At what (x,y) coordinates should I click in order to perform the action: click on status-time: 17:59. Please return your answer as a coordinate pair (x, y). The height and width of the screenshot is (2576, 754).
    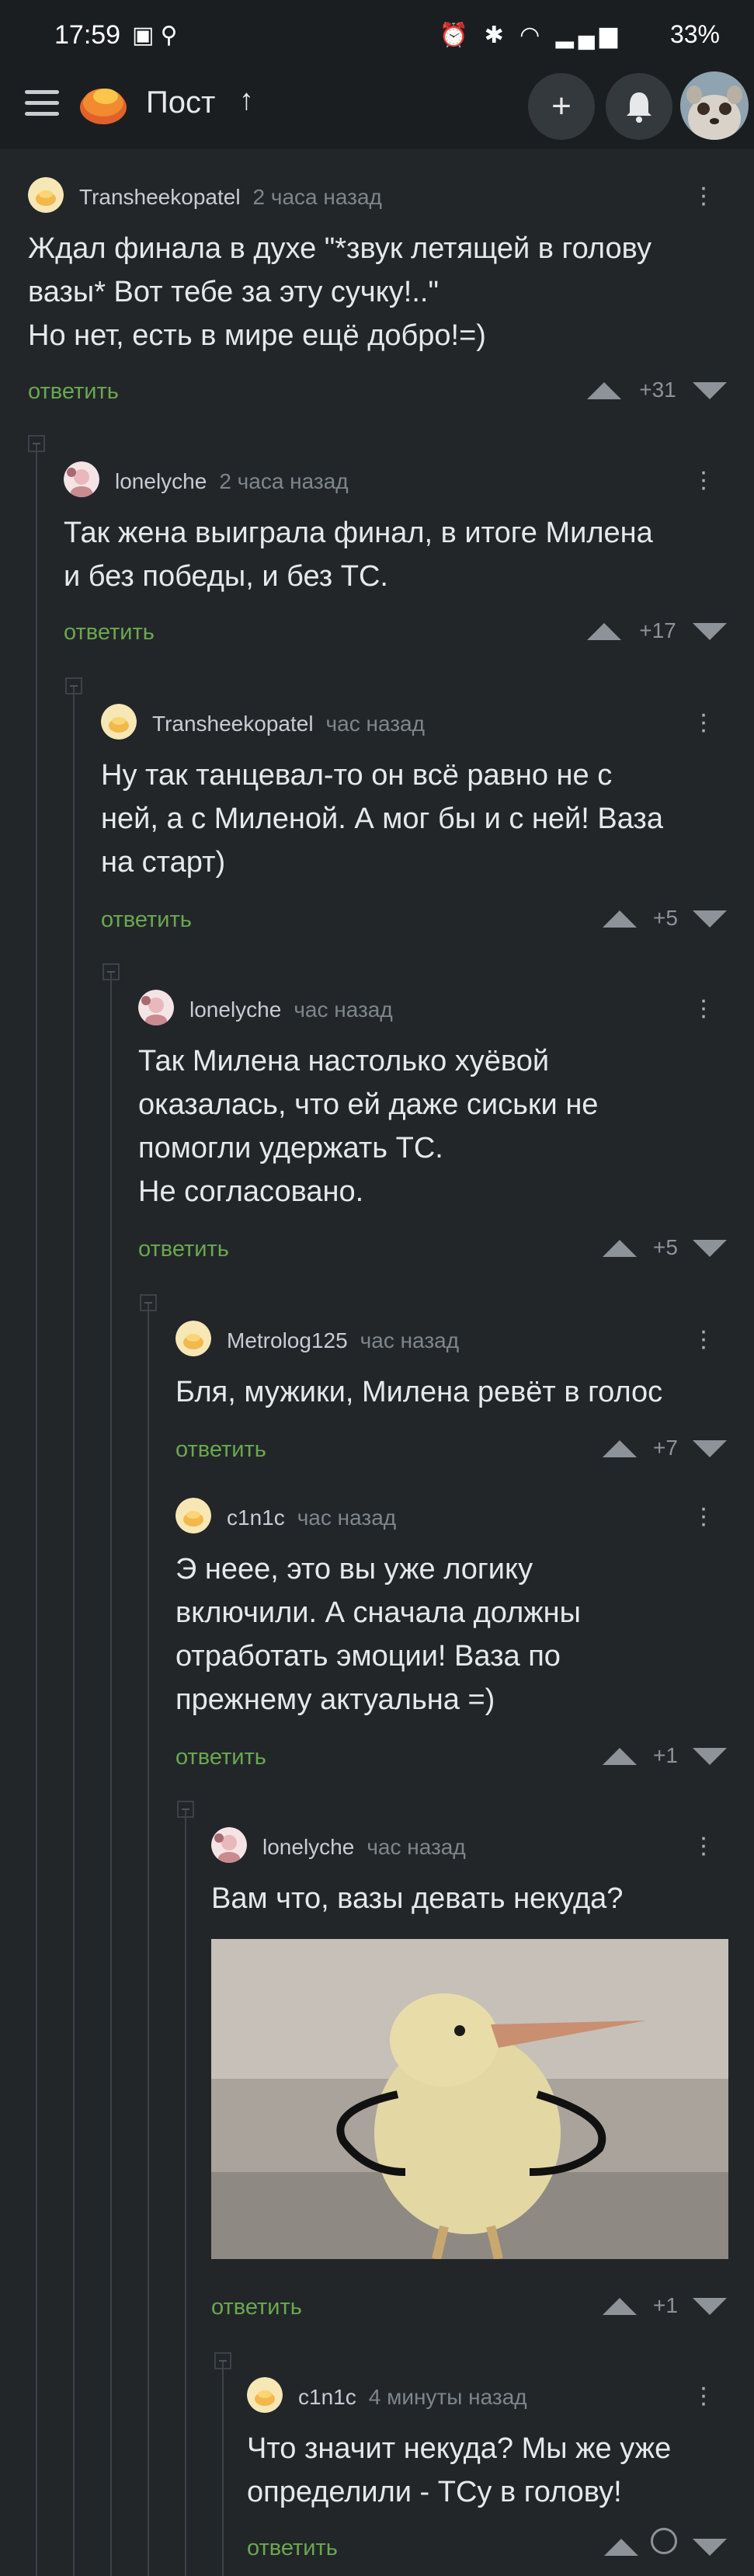
    Looking at the image, I should click on (87, 35).